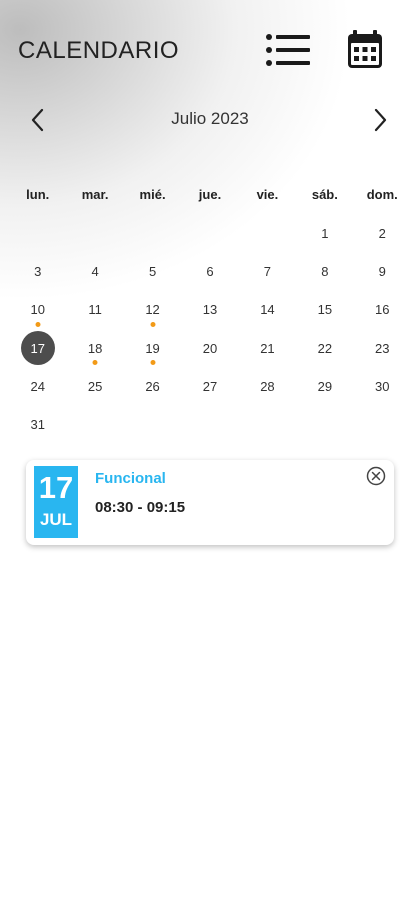  I want to click on chevron-right-icon, so click(380, 120).